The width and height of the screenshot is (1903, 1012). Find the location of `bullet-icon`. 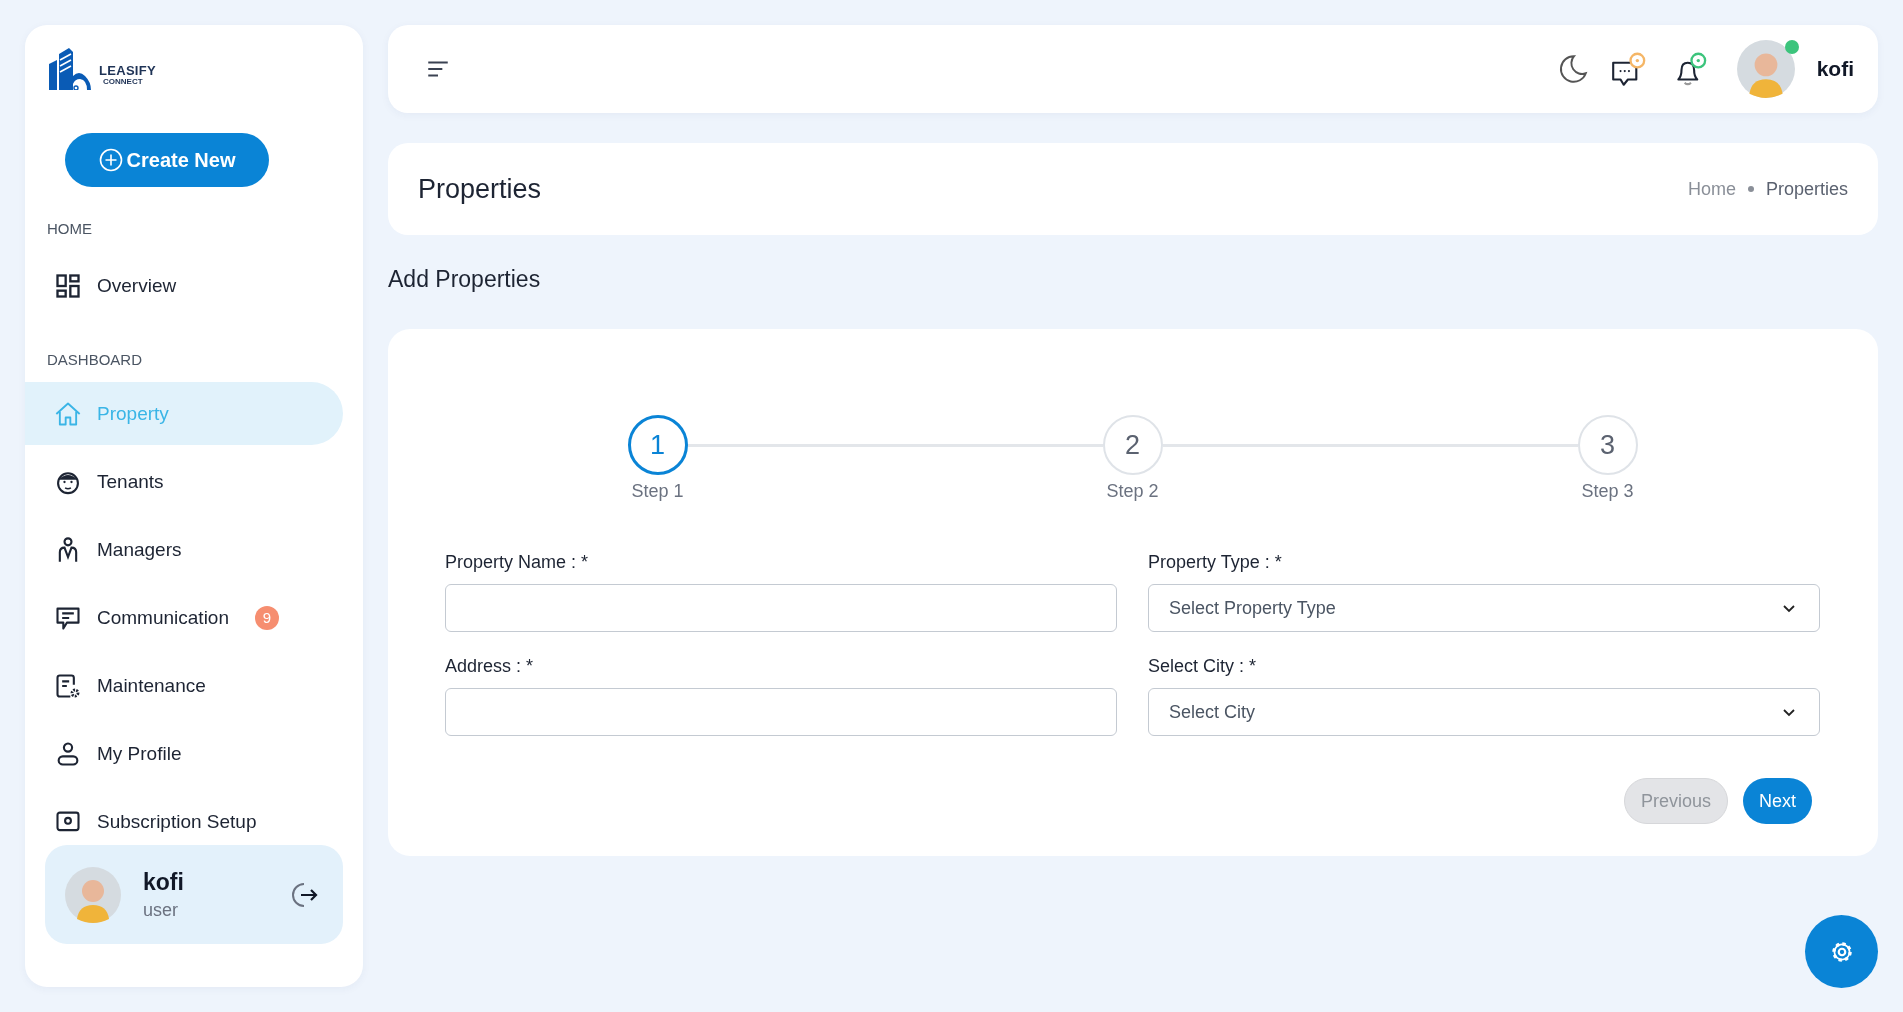

bullet-icon is located at coordinates (1750, 189).